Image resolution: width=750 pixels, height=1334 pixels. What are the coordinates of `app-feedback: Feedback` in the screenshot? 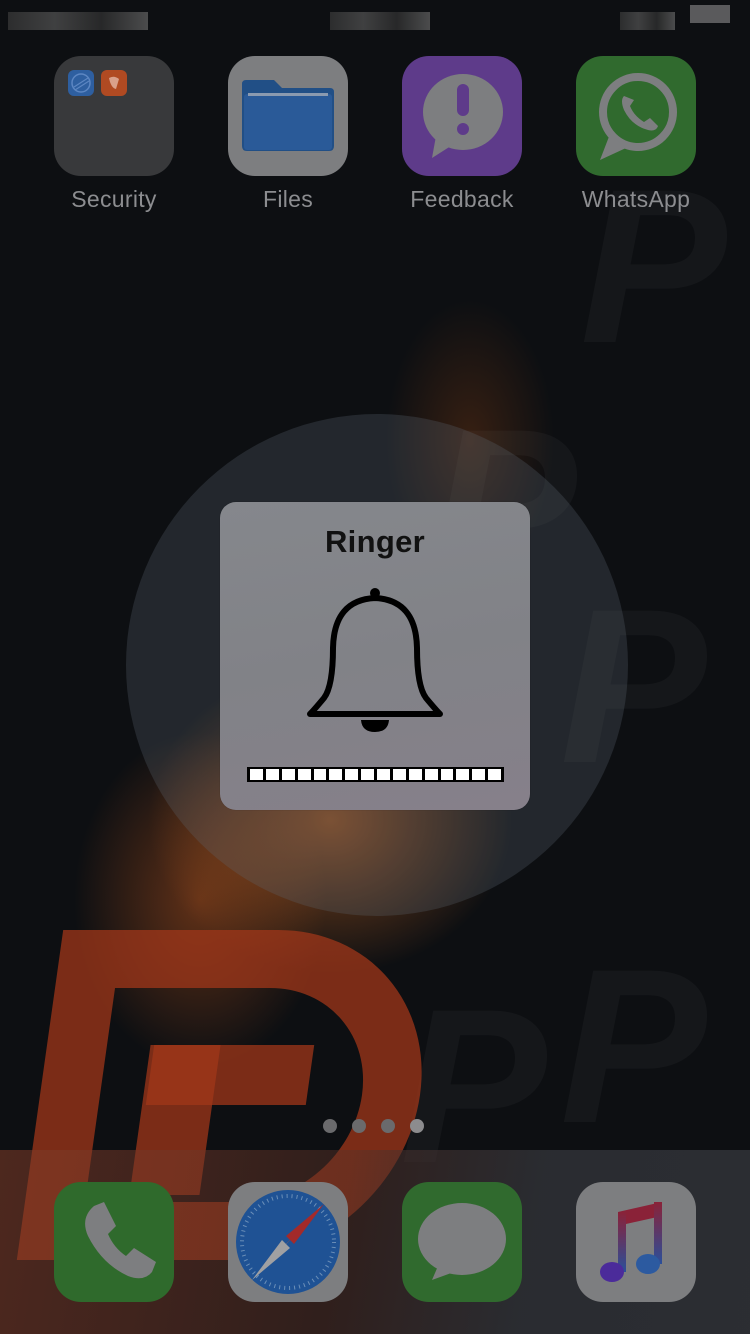 It's located at (462, 134).